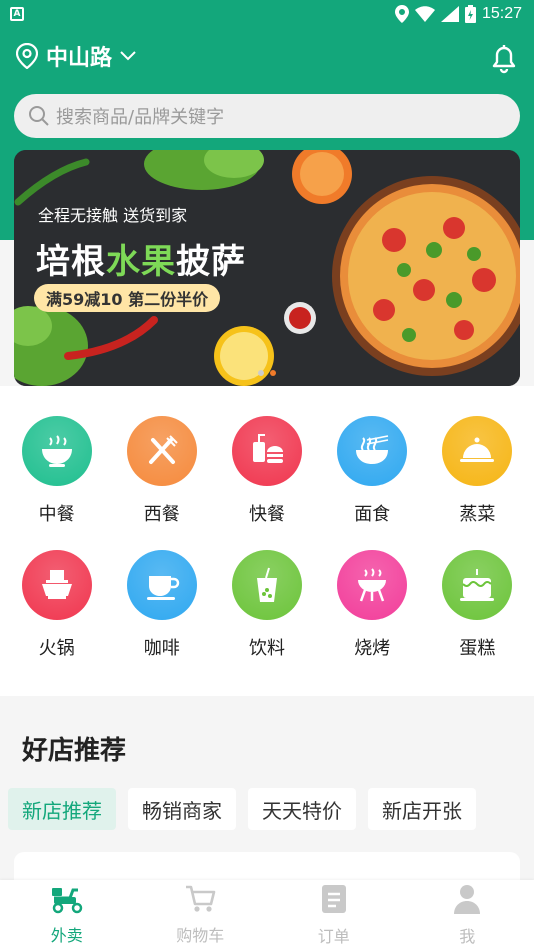  What do you see at coordinates (128, 56) in the screenshot?
I see `chevron-down-icon` at bounding box center [128, 56].